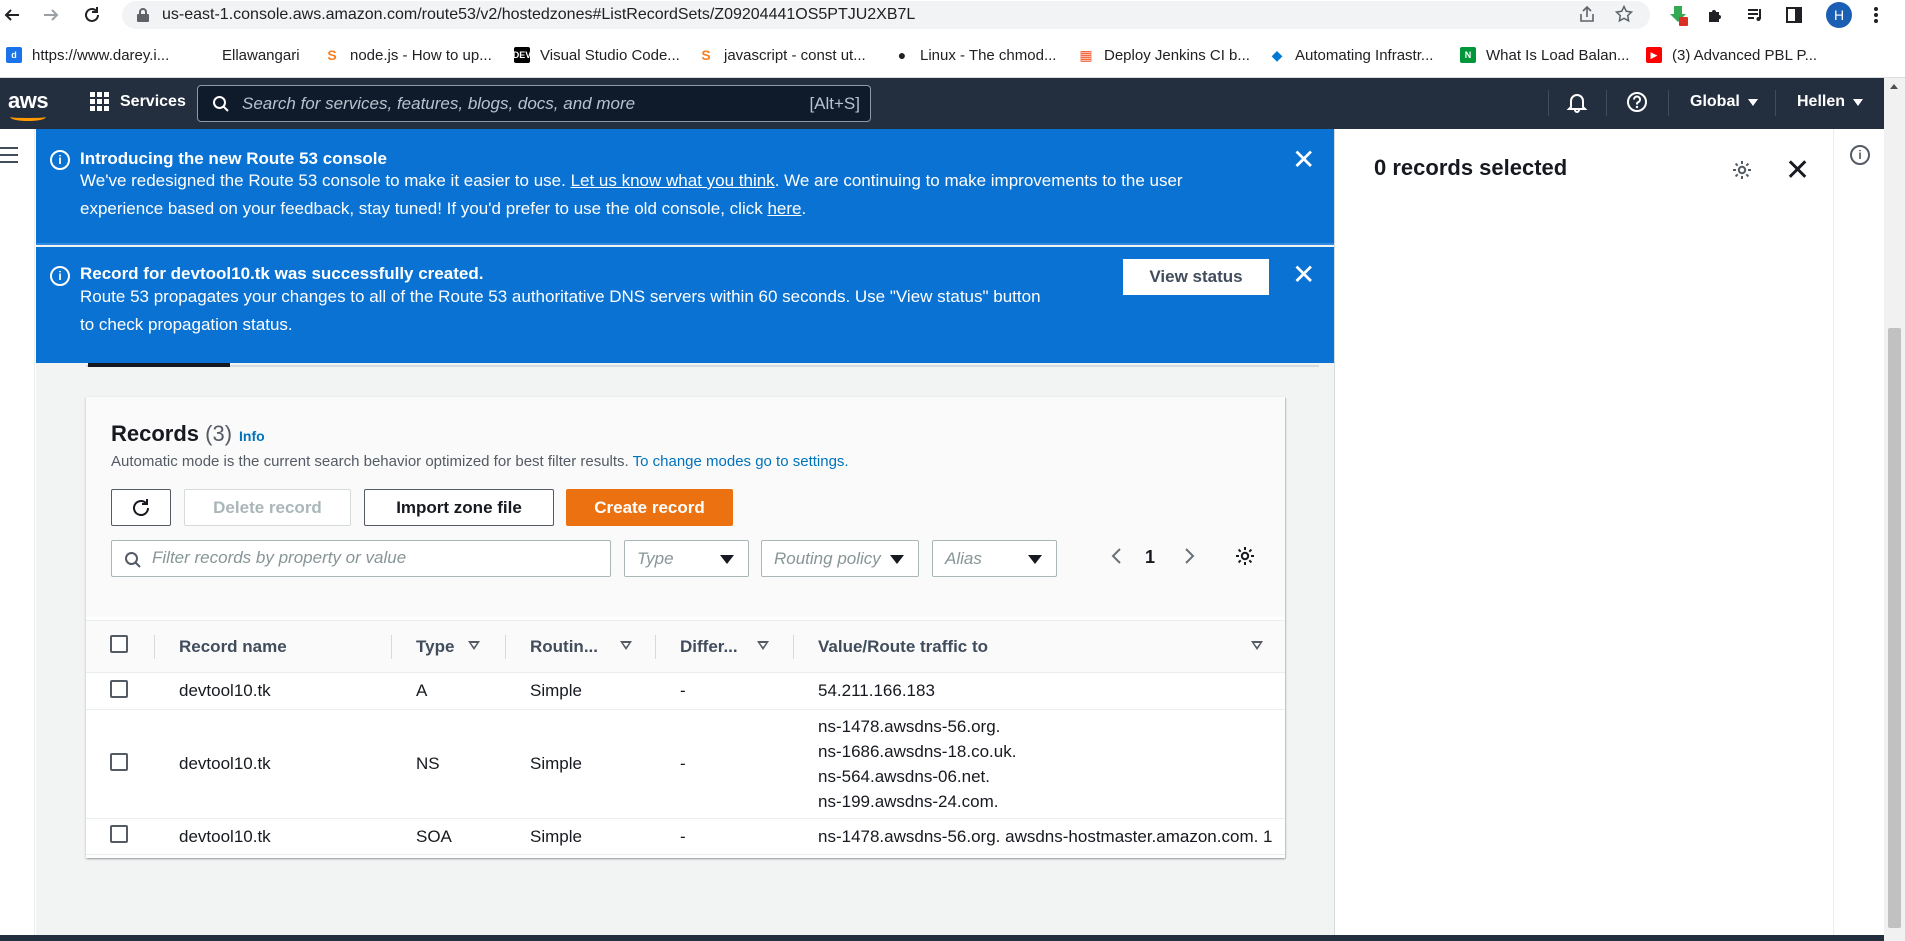  What do you see at coordinates (649, 507) in the screenshot?
I see `create-record-button: Create record` at bounding box center [649, 507].